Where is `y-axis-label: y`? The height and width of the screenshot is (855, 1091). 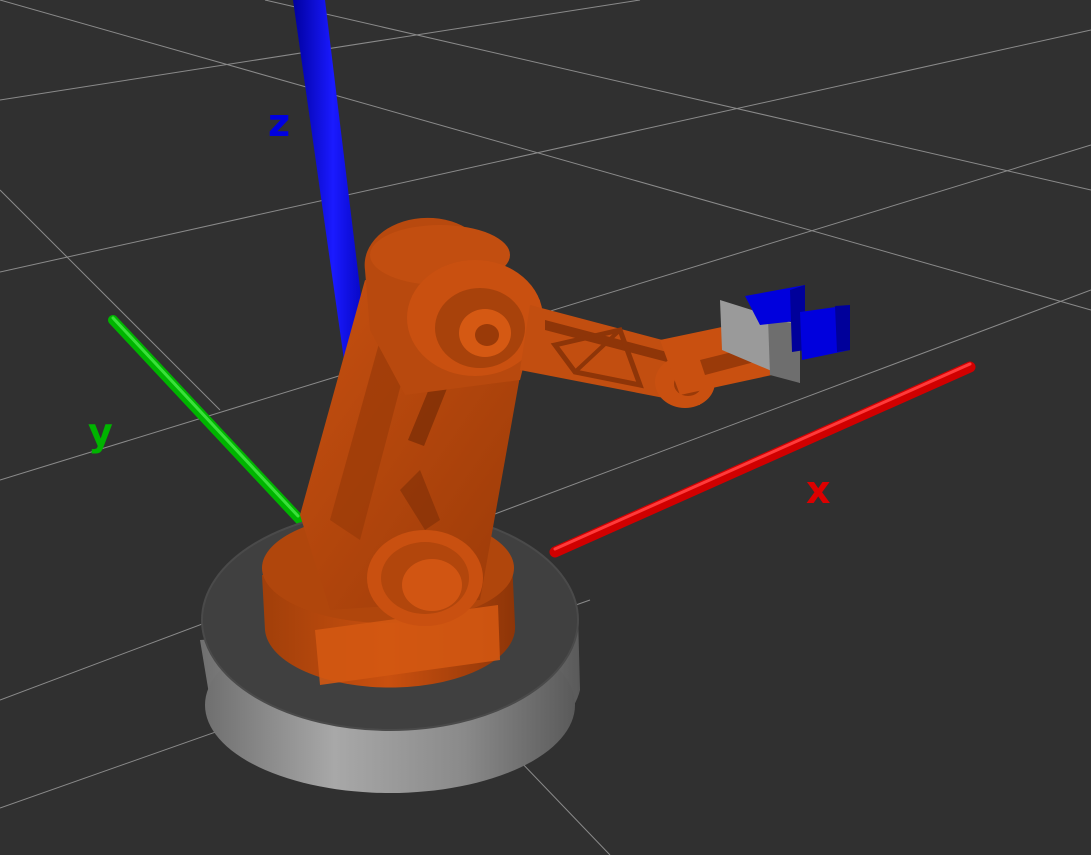
y-axis-label: y is located at coordinates (100, 432).